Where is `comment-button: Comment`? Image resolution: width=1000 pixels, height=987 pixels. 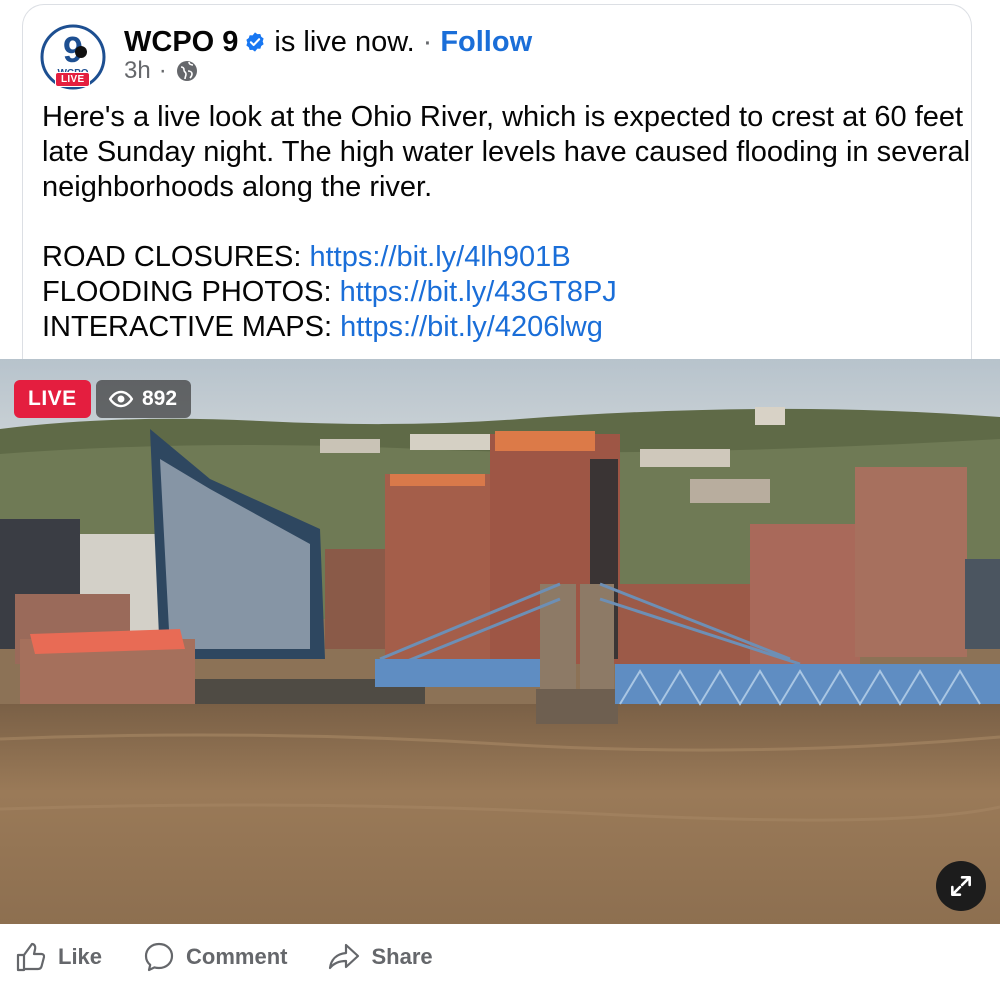 comment-button: Comment is located at coordinates (214, 957).